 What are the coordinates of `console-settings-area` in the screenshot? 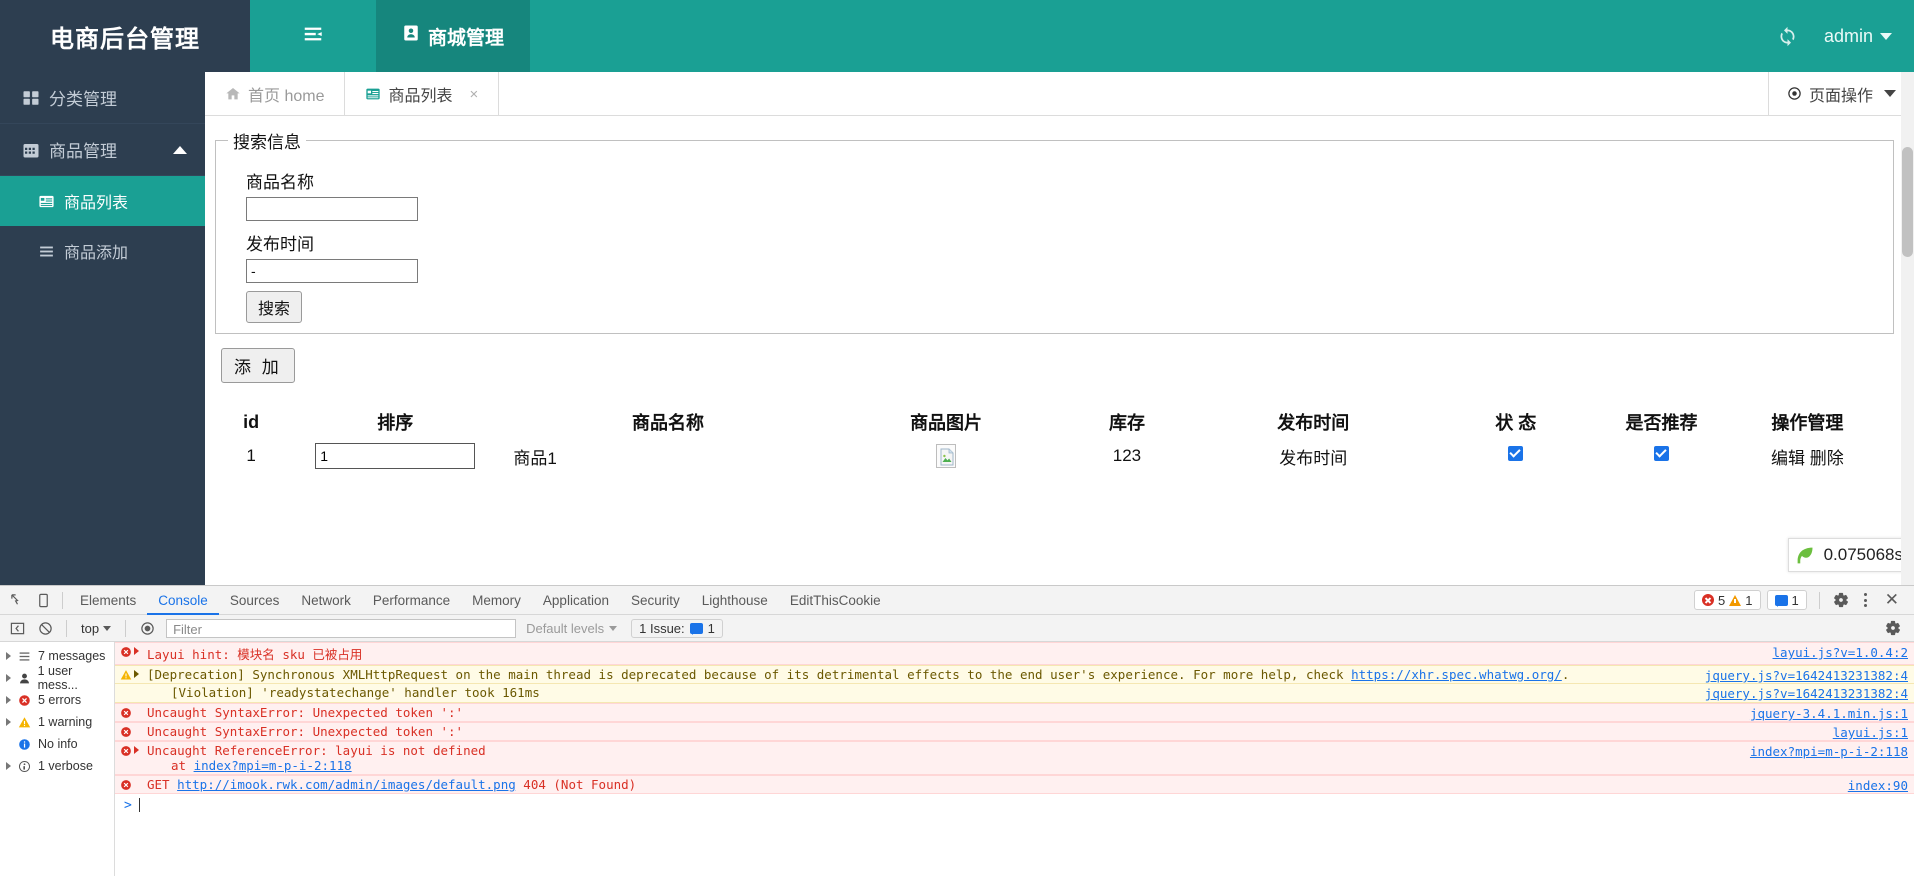 It's located at (1897, 628).